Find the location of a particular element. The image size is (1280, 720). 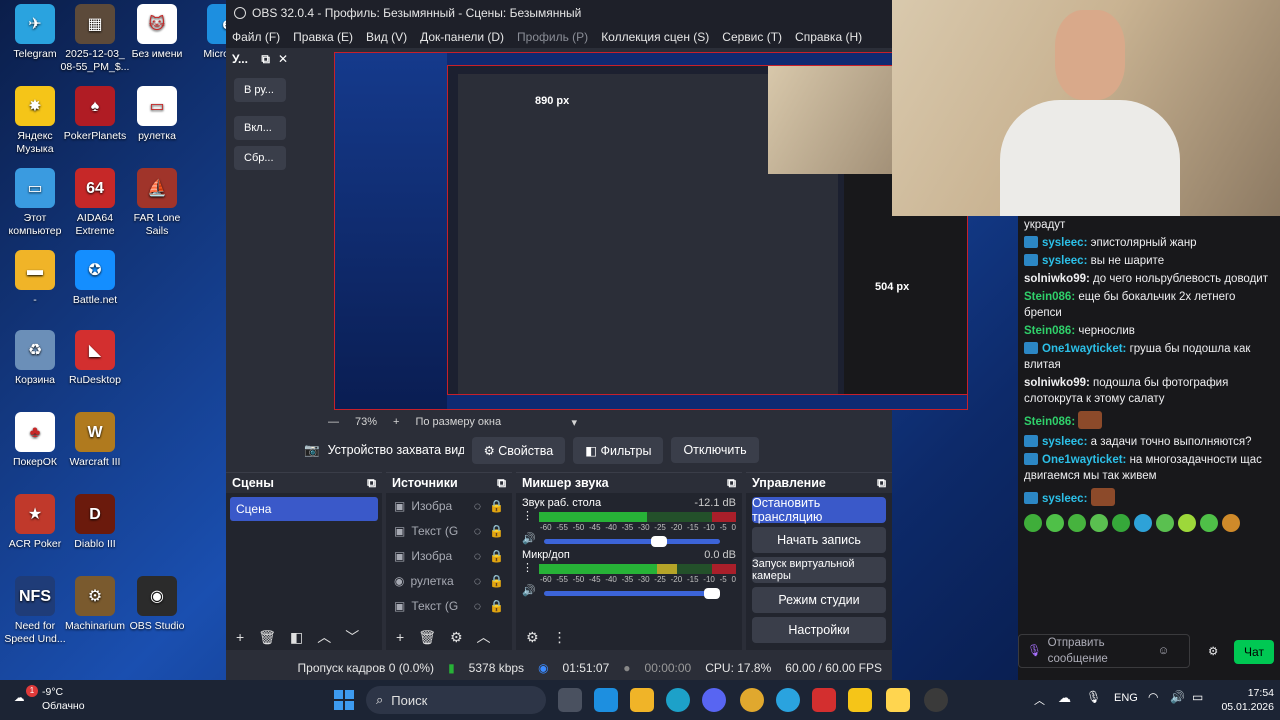

battery-icon: ▭ is located at coordinates (1197, 697).